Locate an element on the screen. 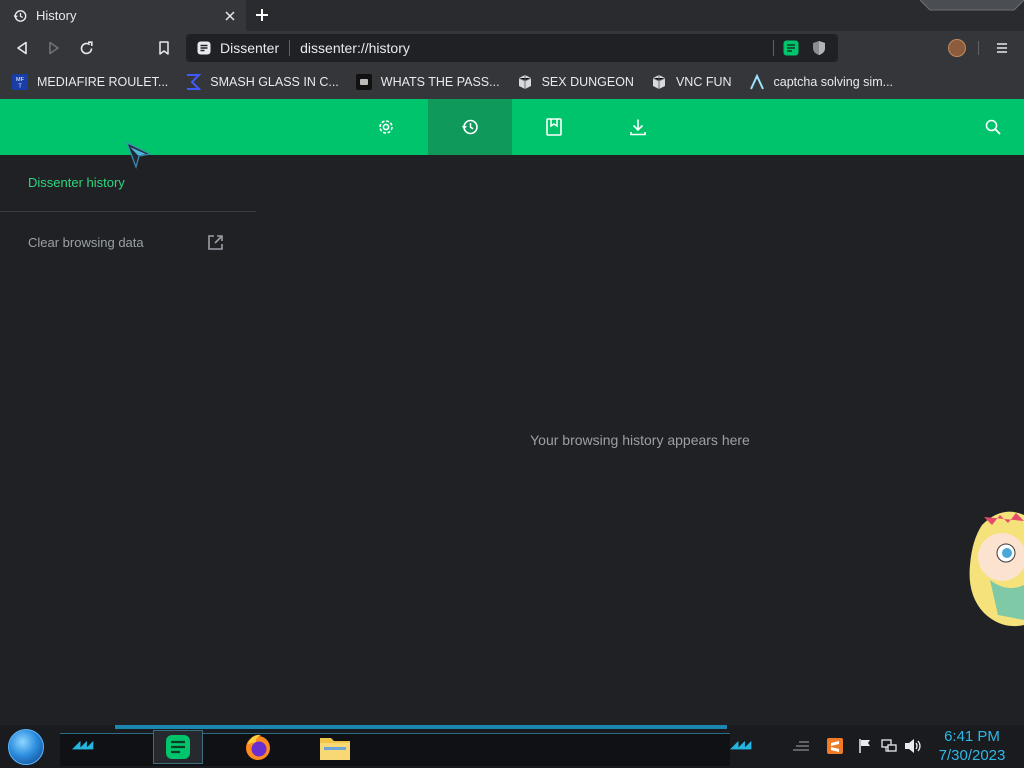  settings-icon is located at coordinates (386, 127).